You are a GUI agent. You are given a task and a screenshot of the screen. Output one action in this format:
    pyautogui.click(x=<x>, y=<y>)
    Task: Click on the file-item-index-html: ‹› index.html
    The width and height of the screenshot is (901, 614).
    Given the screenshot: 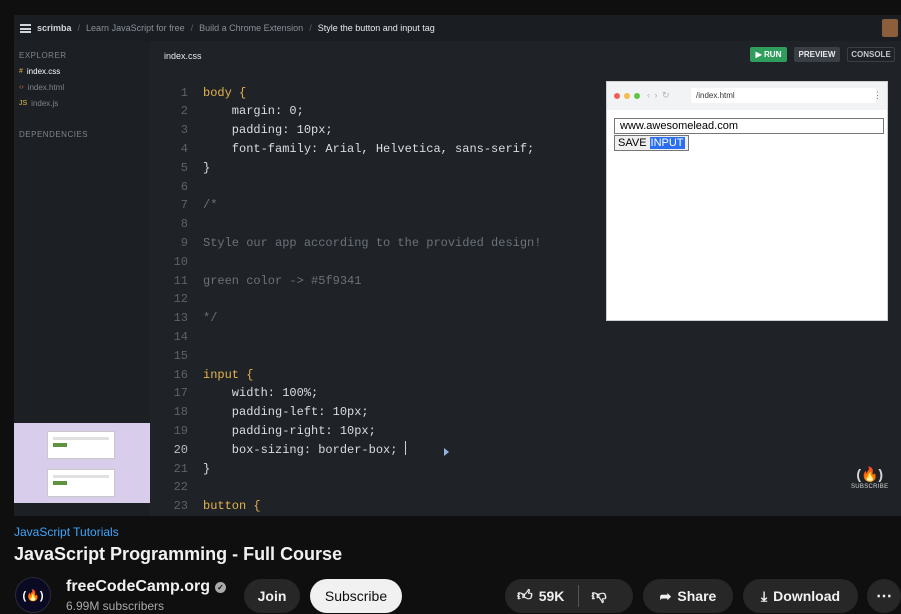 What is the action you would take?
    pyautogui.click(x=41, y=87)
    